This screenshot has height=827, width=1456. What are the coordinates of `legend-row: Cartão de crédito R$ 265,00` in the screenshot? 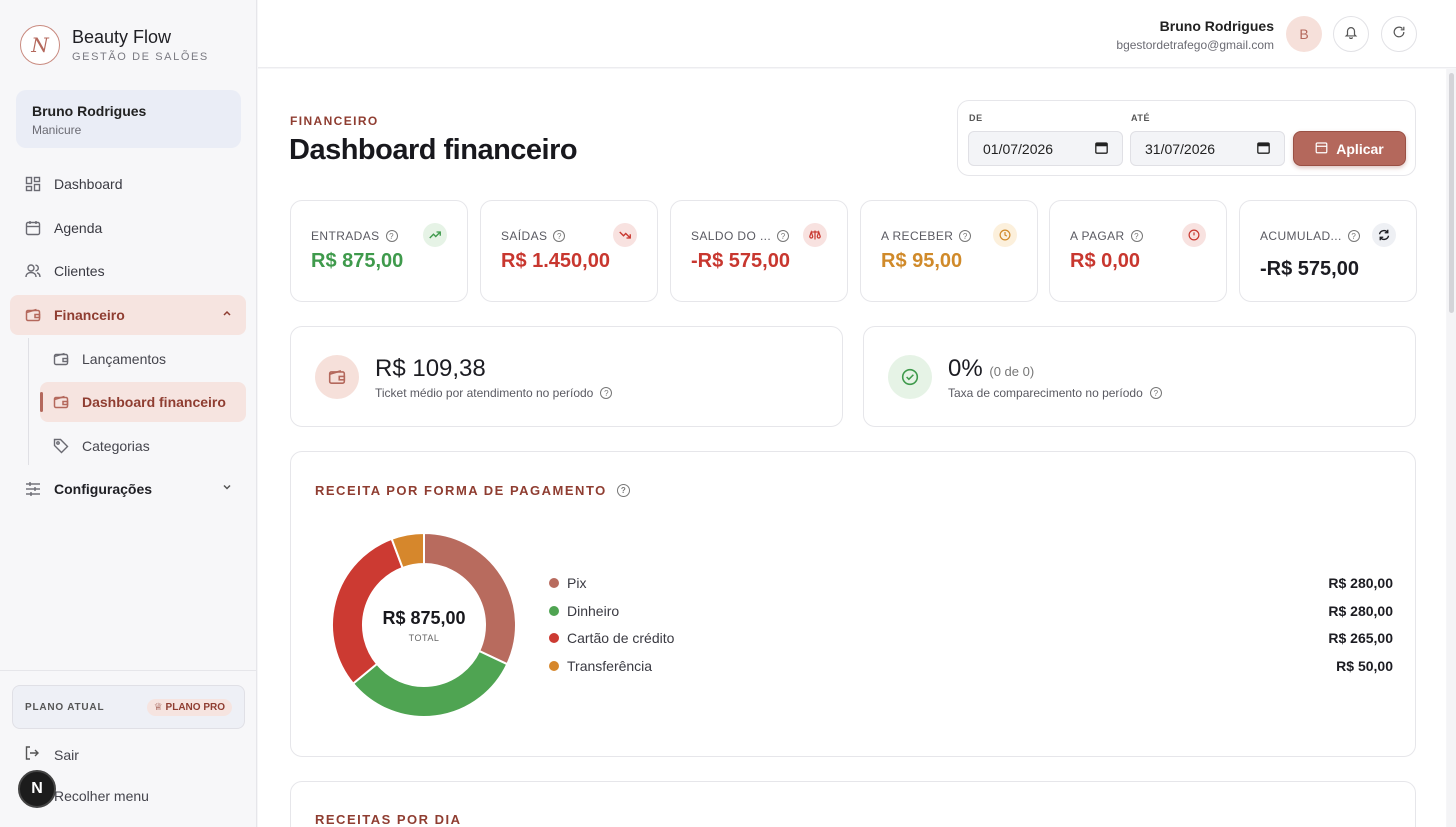 It's located at (971, 638).